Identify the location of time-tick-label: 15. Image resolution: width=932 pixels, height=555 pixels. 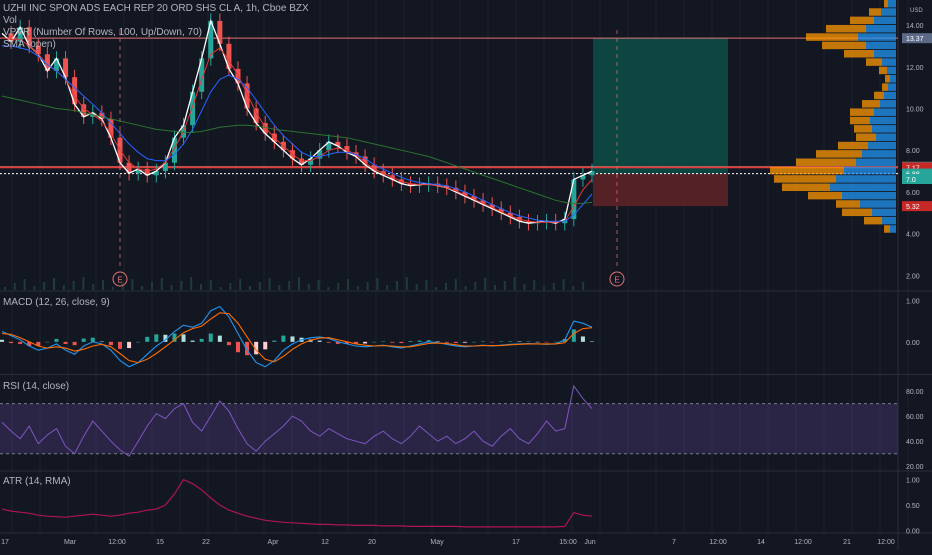
(160, 542).